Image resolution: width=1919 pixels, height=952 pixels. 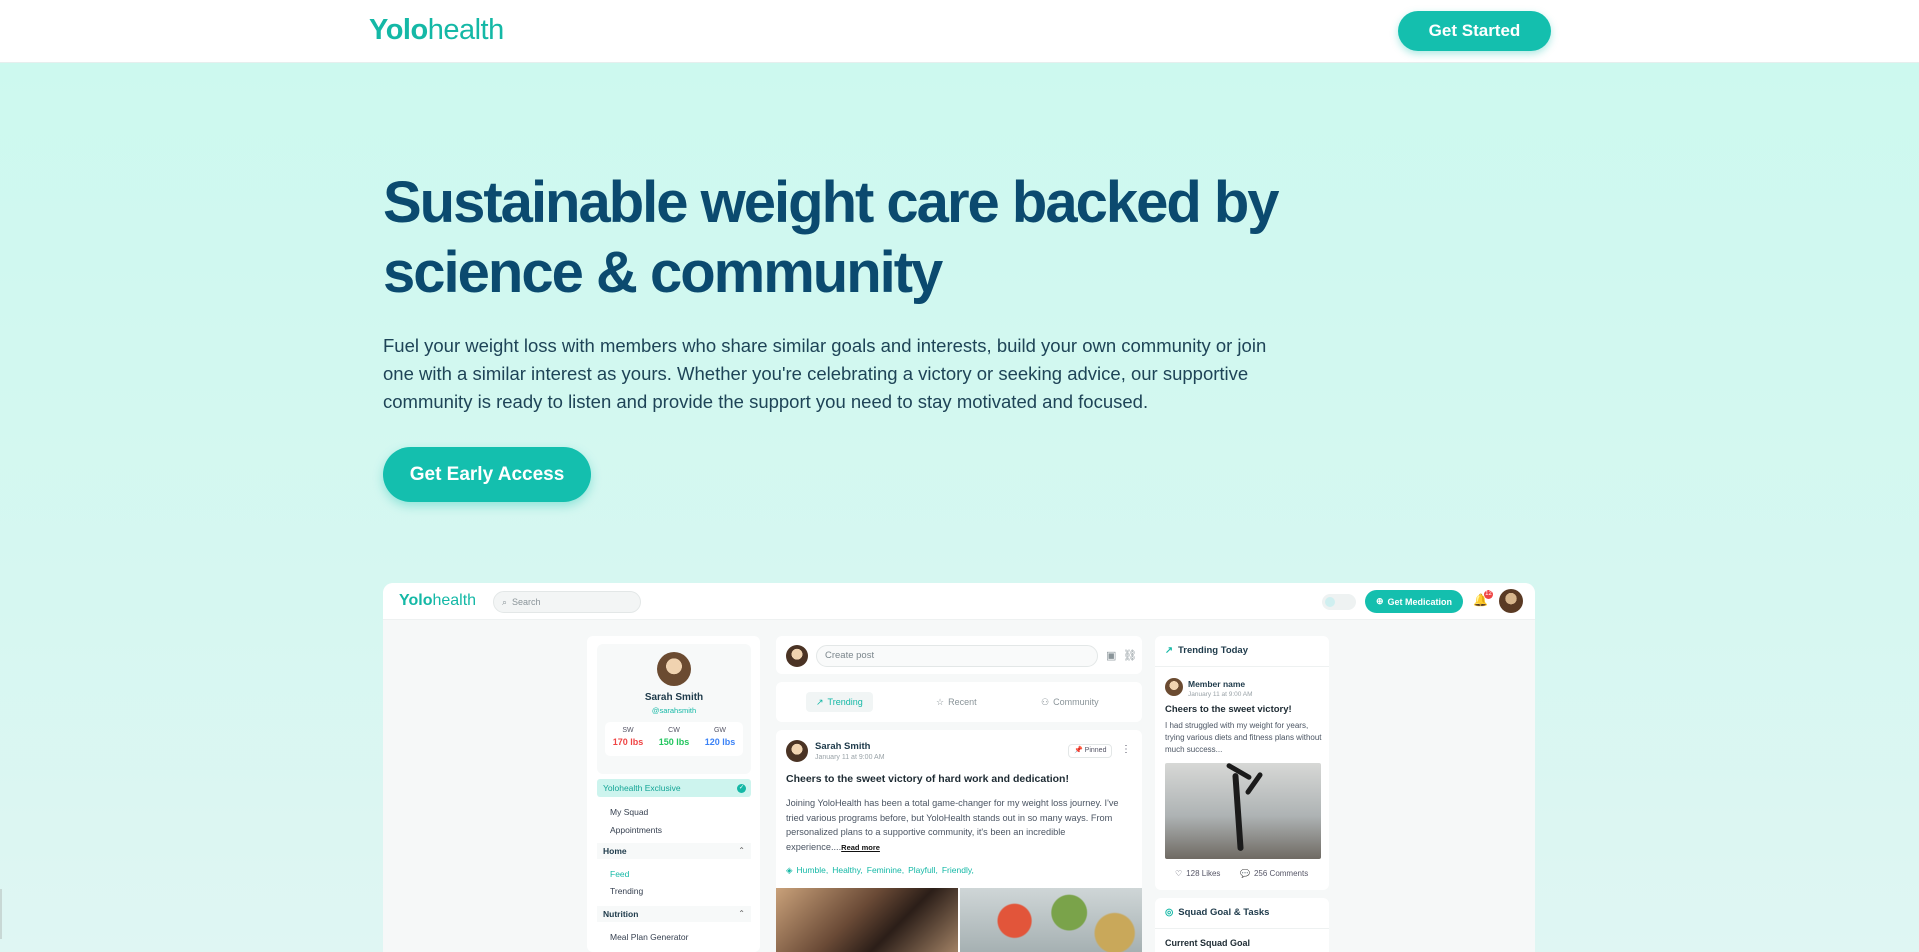 What do you see at coordinates (1242, 925) in the screenshot?
I see `squad-goal-card: ◎ Squad Goal & Tasks Current Squad Goal` at bounding box center [1242, 925].